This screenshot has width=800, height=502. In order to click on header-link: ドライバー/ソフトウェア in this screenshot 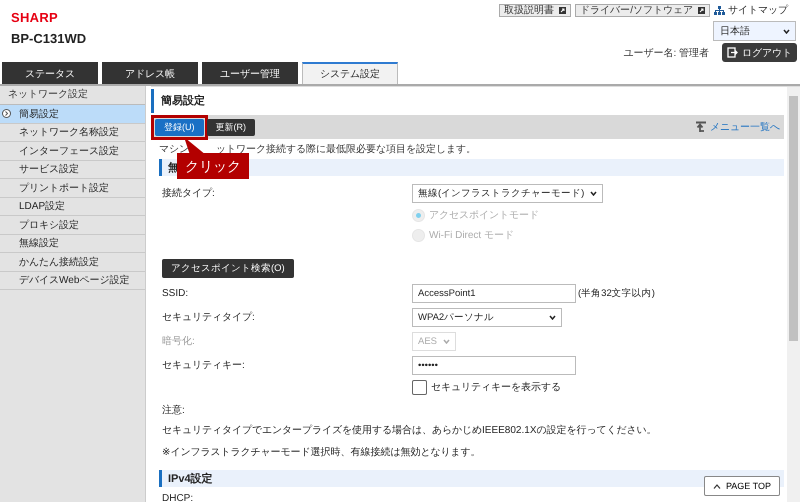, I will do `click(642, 10)`.